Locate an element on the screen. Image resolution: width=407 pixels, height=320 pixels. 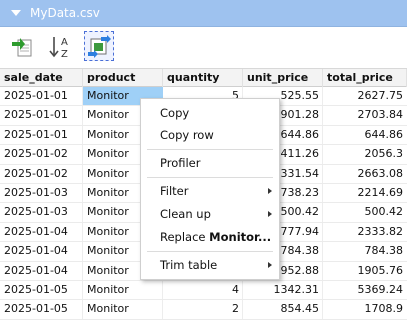
cell-total-price: 2627.75 is located at coordinates (365, 96).